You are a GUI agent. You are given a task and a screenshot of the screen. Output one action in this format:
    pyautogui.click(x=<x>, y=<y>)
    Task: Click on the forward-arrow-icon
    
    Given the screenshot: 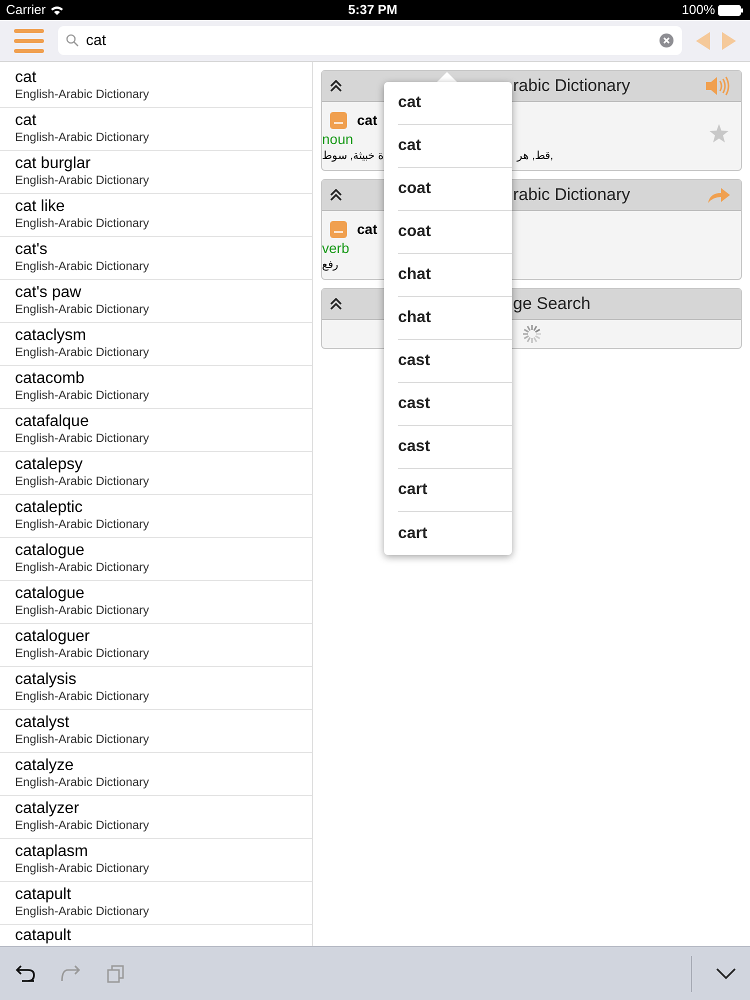 What is the action you would take?
    pyautogui.click(x=729, y=41)
    